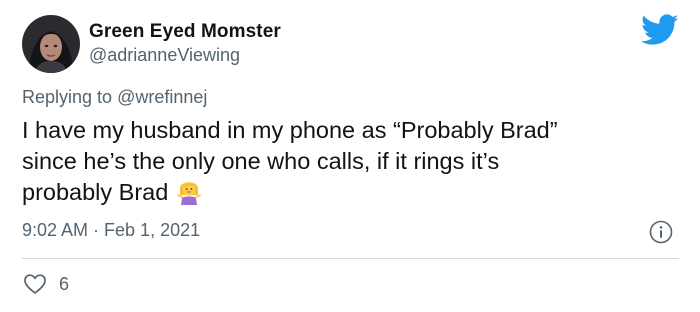 Image resolution: width=700 pixels, height=312 pixels. I want to click on replying-to: Replying to @wrefinnej, so click(114, 97).